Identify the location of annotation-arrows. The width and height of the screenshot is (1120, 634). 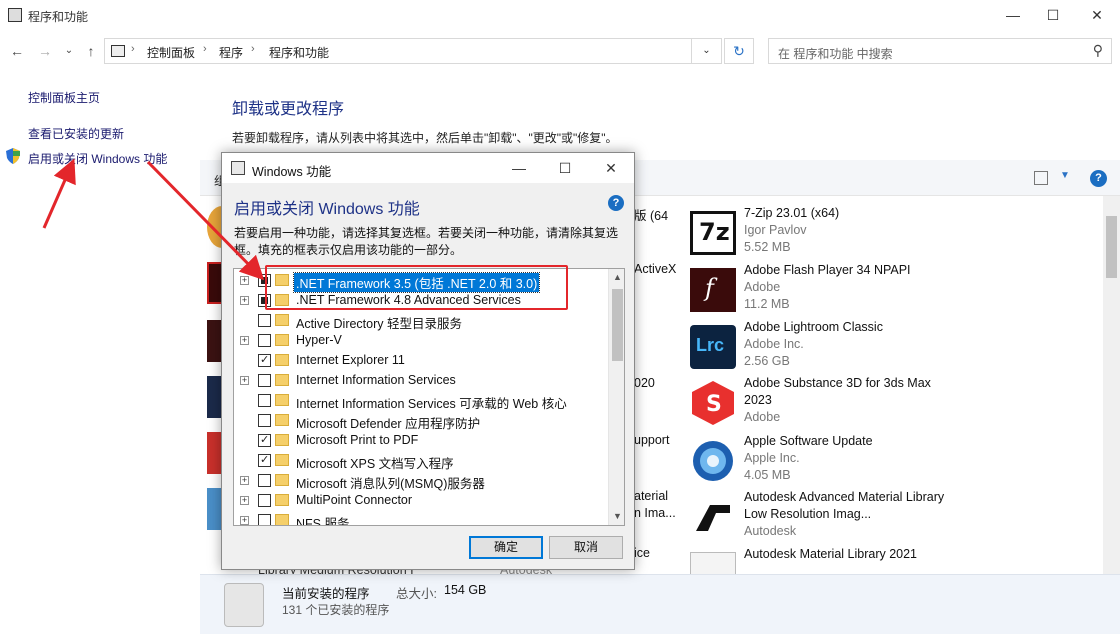
(153, 219).